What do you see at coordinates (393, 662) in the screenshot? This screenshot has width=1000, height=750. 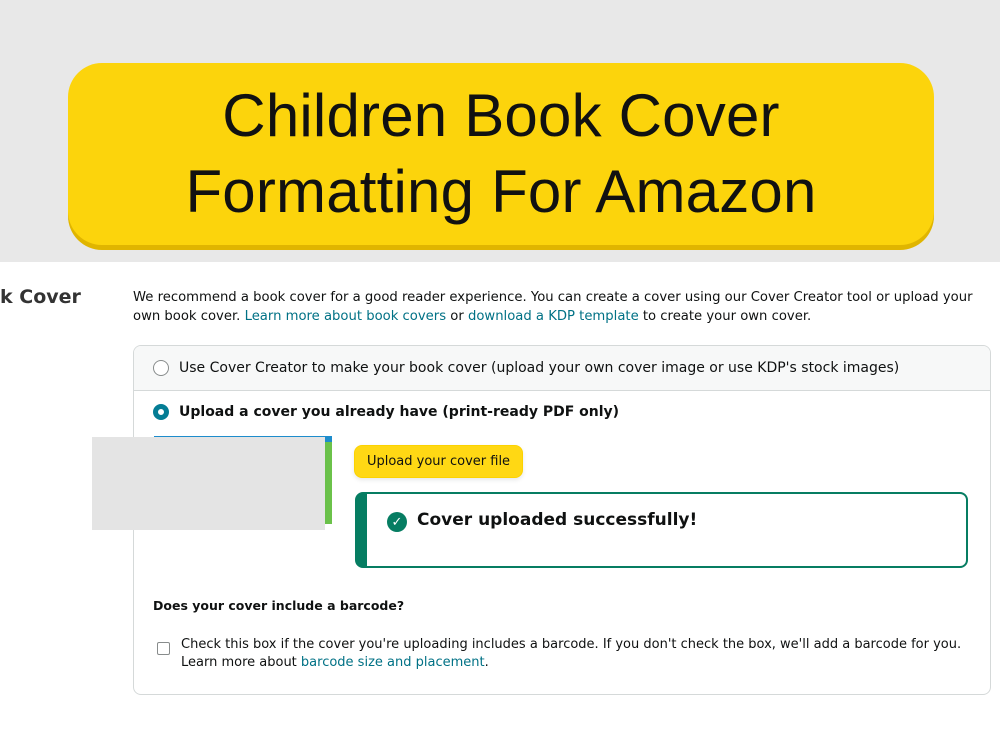 I see `barcode-size-link: barcode size and placement` at bounding box center [393, 662].